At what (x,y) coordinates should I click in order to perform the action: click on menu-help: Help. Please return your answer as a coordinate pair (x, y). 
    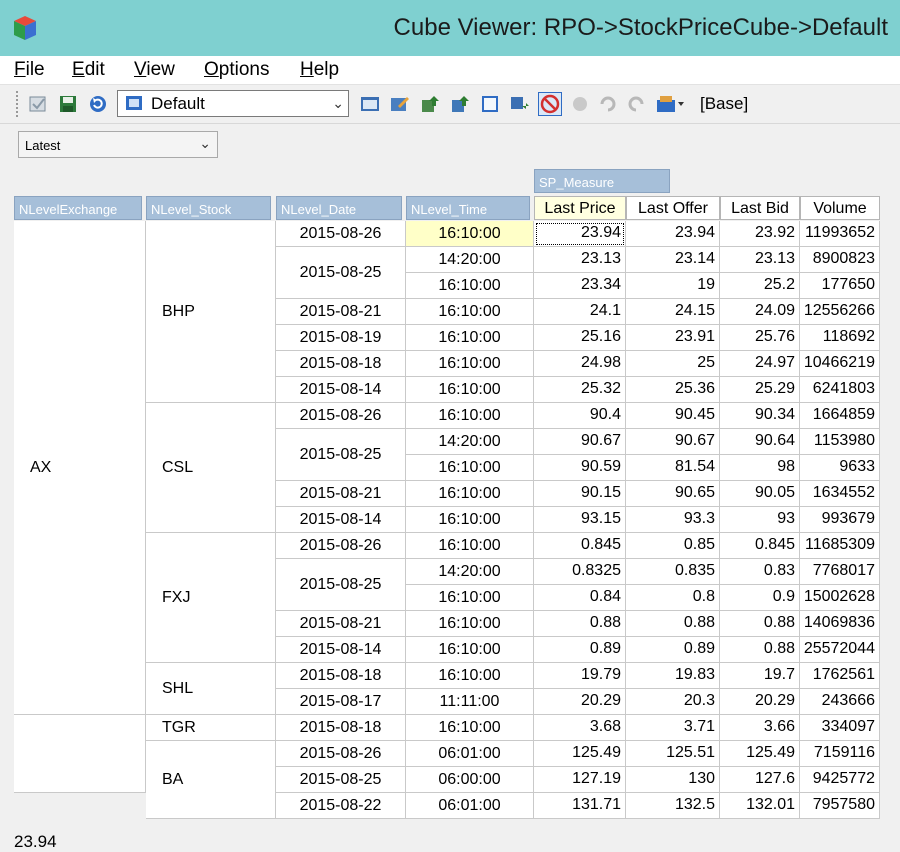
    Looking at the image, I should click on (319, 70).